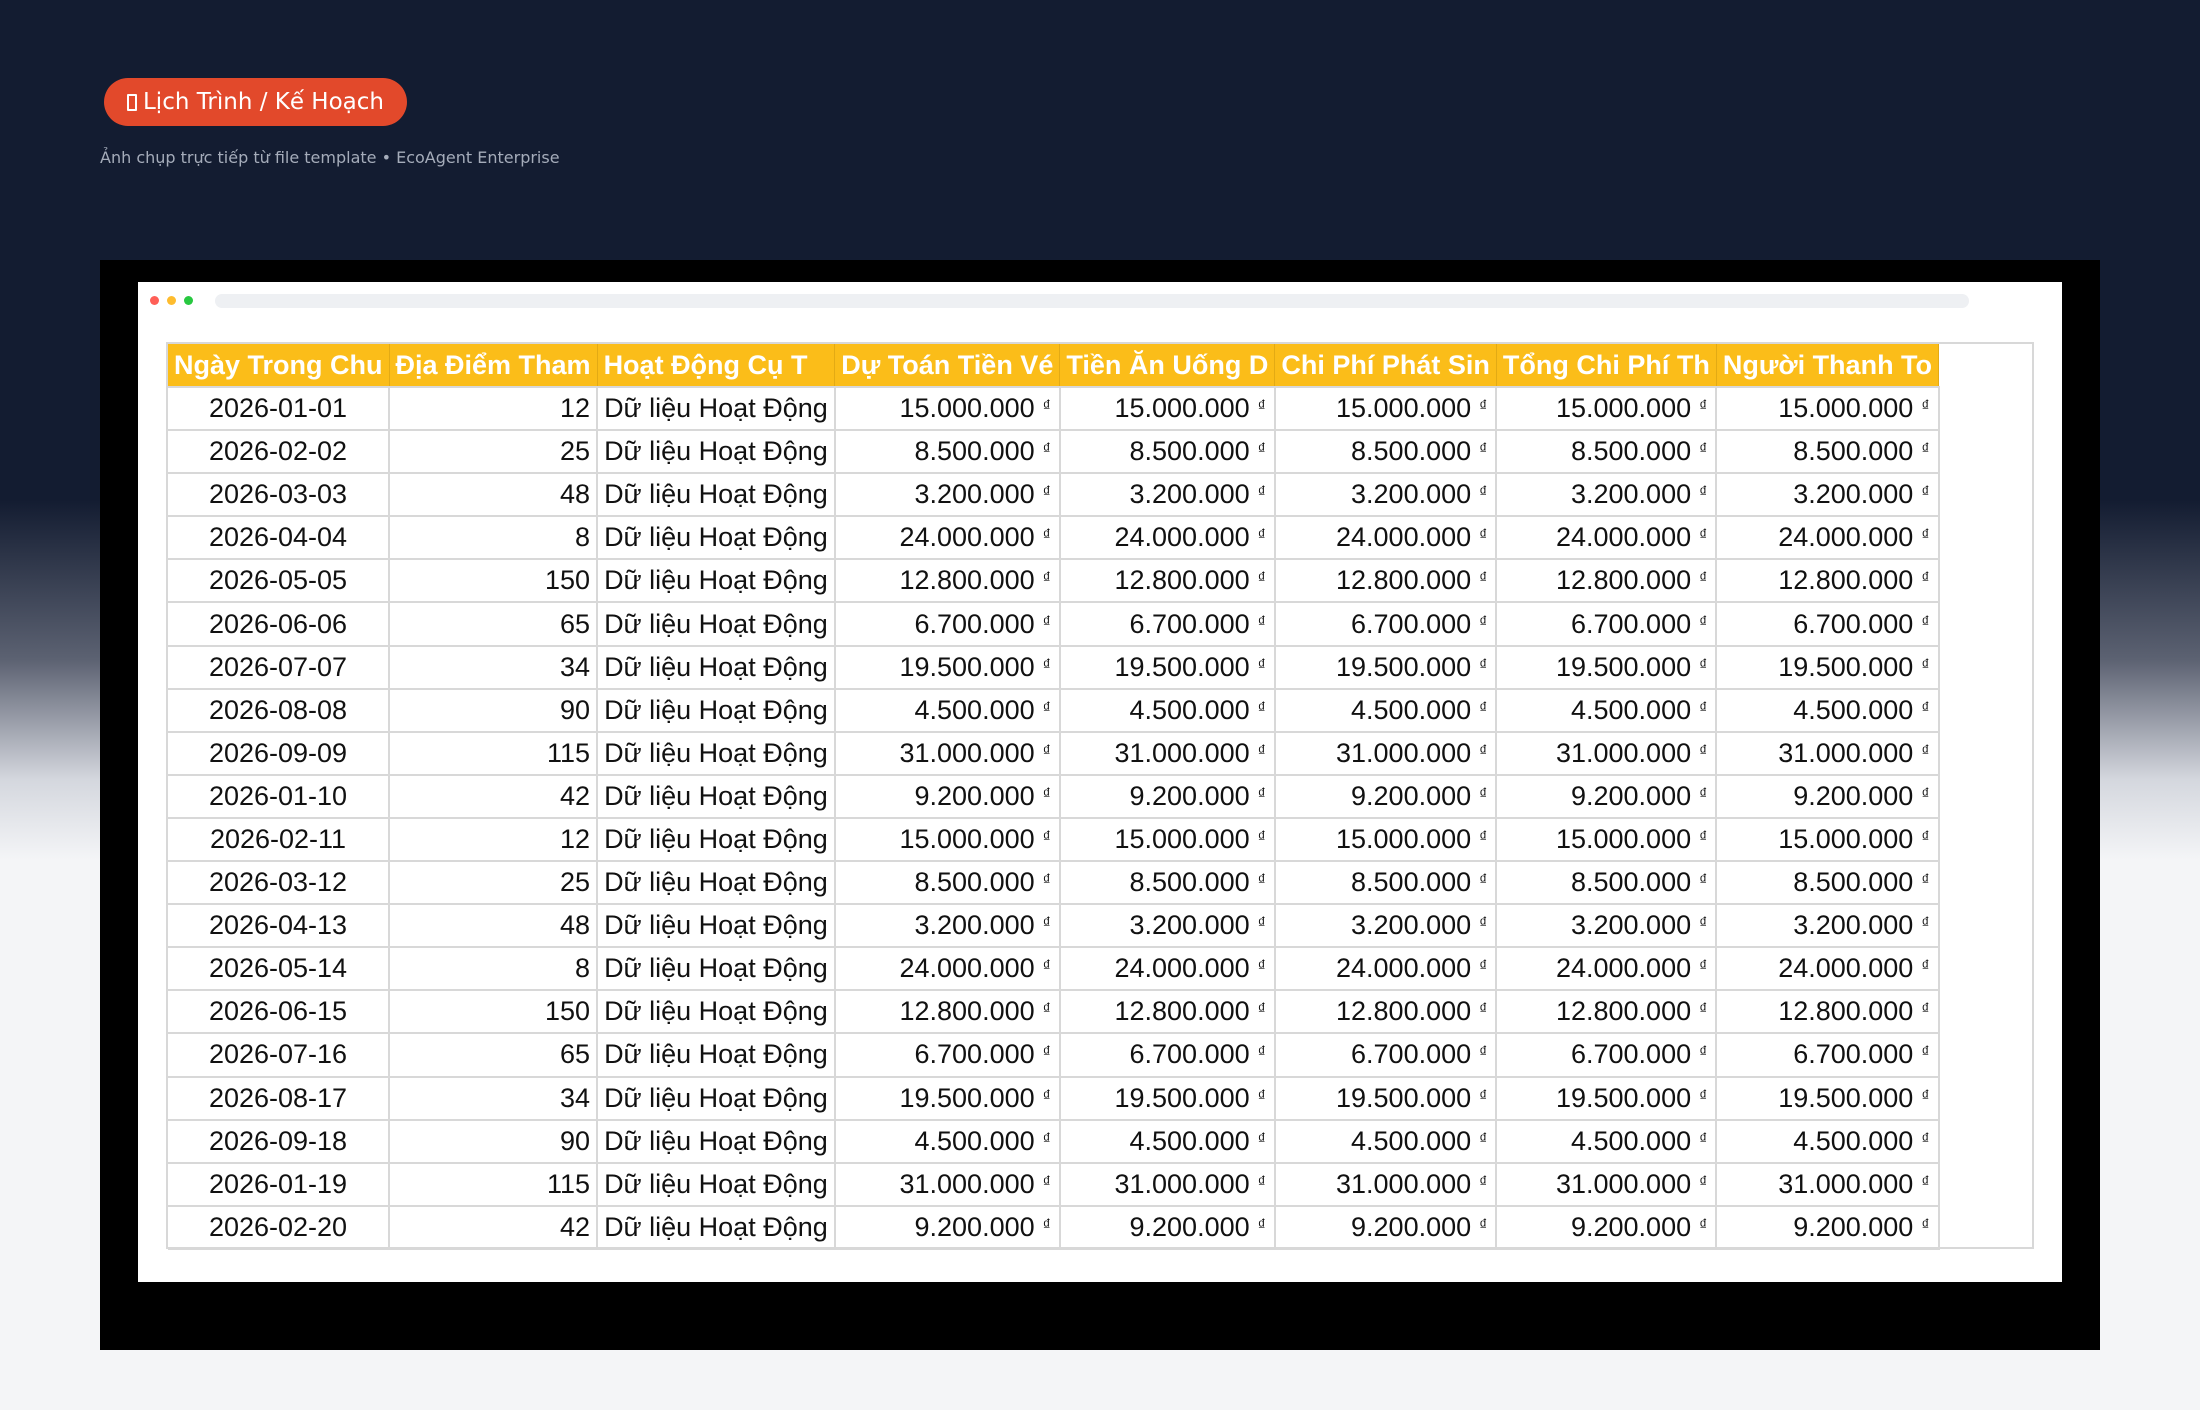 Image resolution: width=2200 pixels, height=1410 pixels. What do you see at coordinates (494, 409) in the screenshot?
I see `table-cell: 12` at bounding box center [494, 409].